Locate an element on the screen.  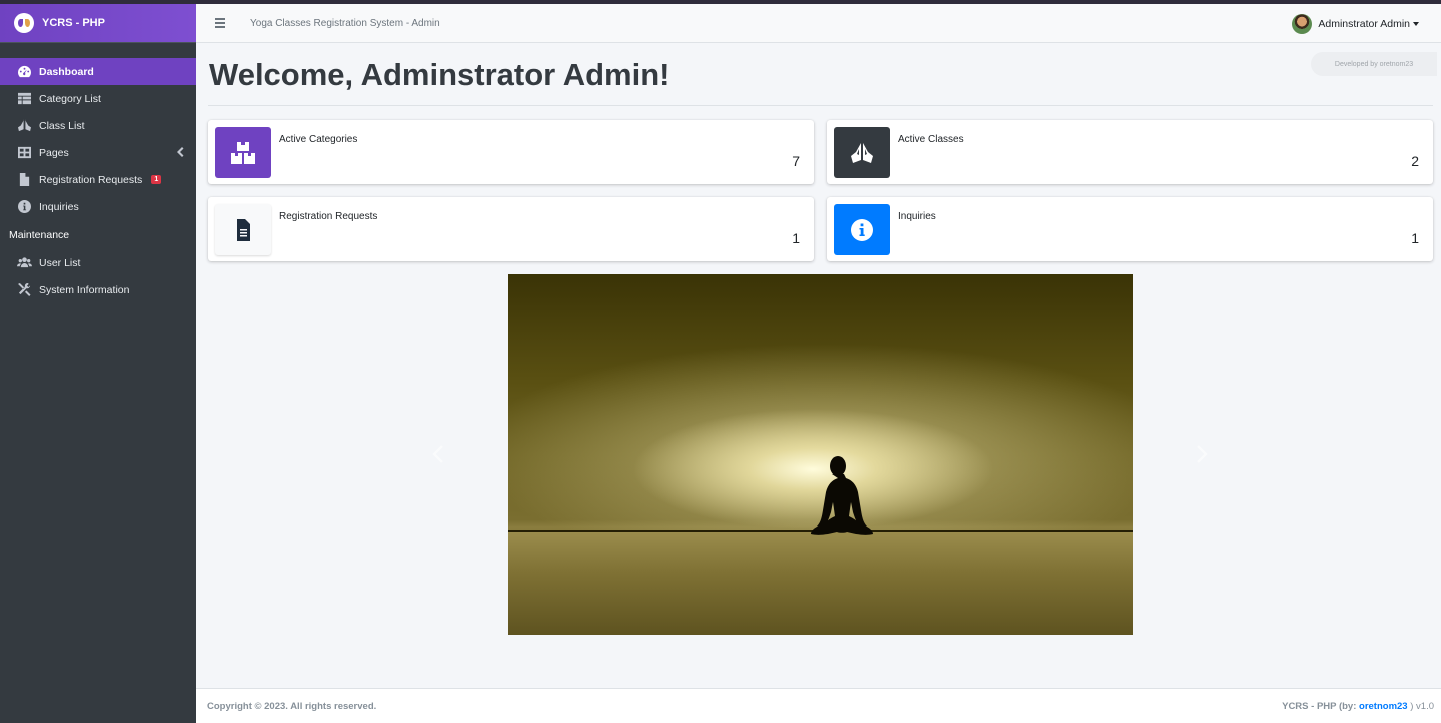
card-label: Registration Requests is located at coordinates (328, 216).